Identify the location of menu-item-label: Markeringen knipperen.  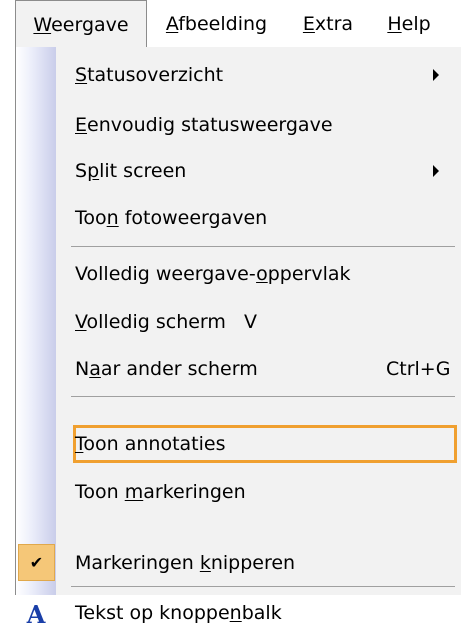
(185, 563).